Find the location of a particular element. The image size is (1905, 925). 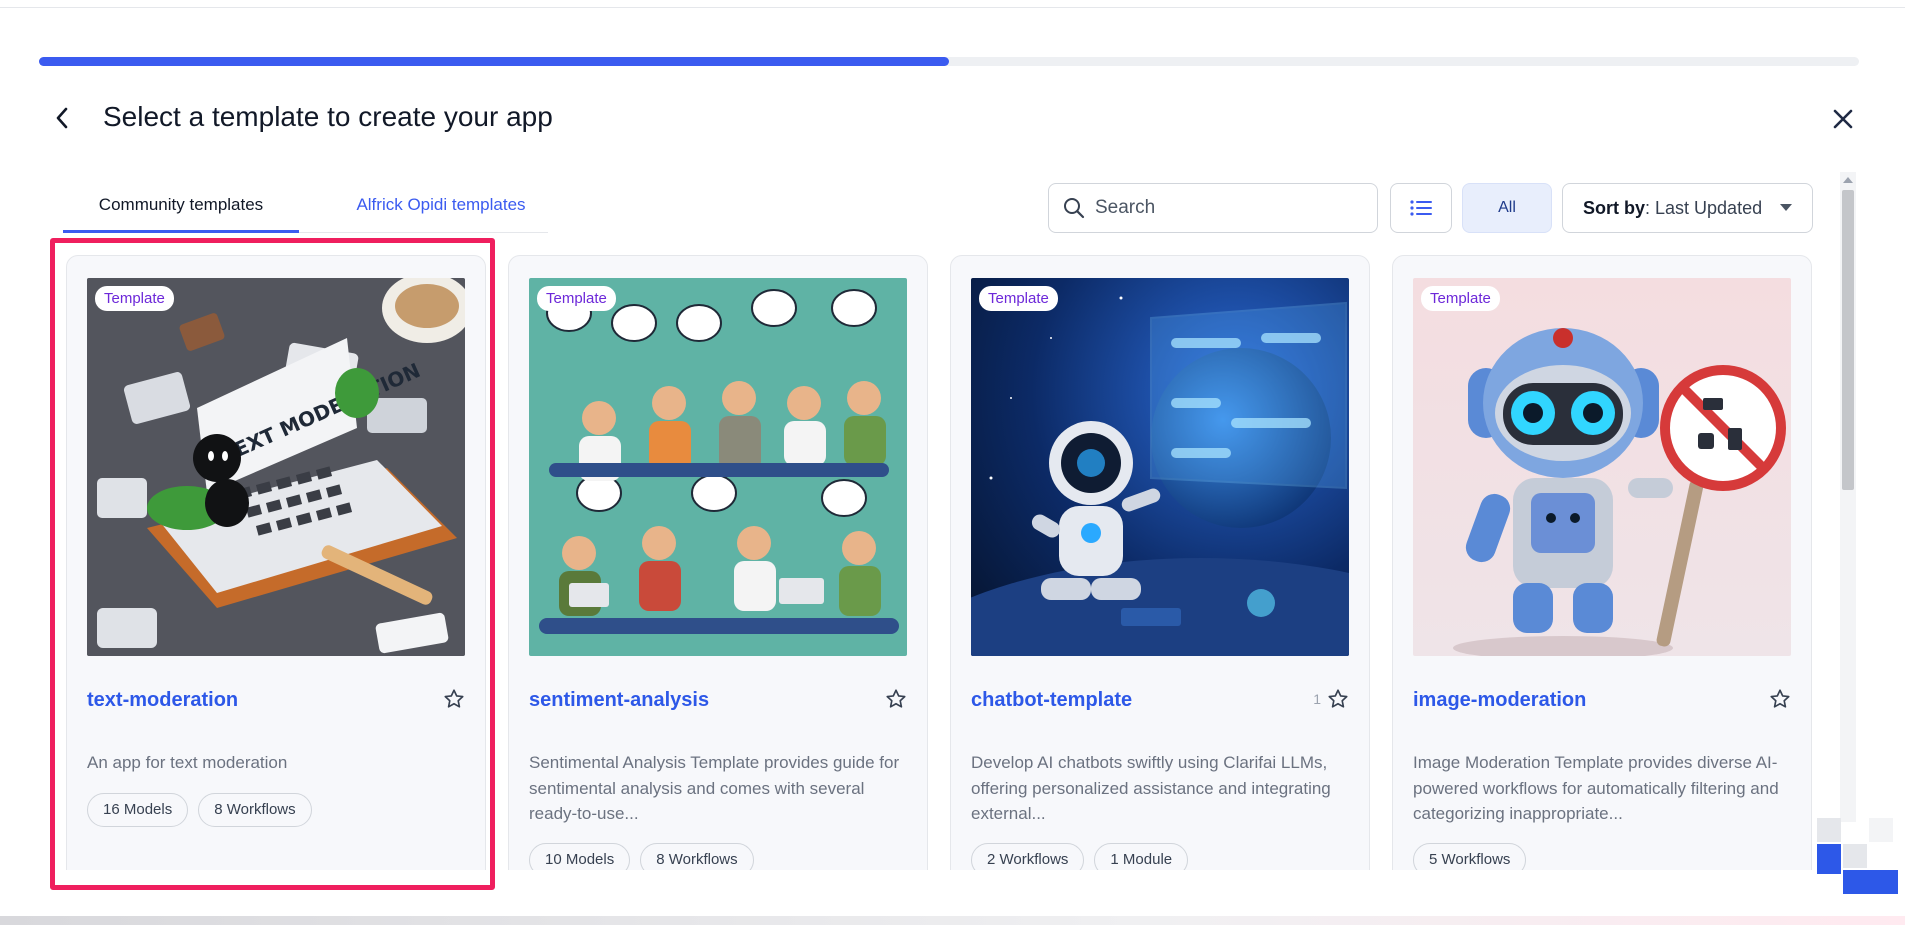

search-input is located at coordinates (1225, 208).